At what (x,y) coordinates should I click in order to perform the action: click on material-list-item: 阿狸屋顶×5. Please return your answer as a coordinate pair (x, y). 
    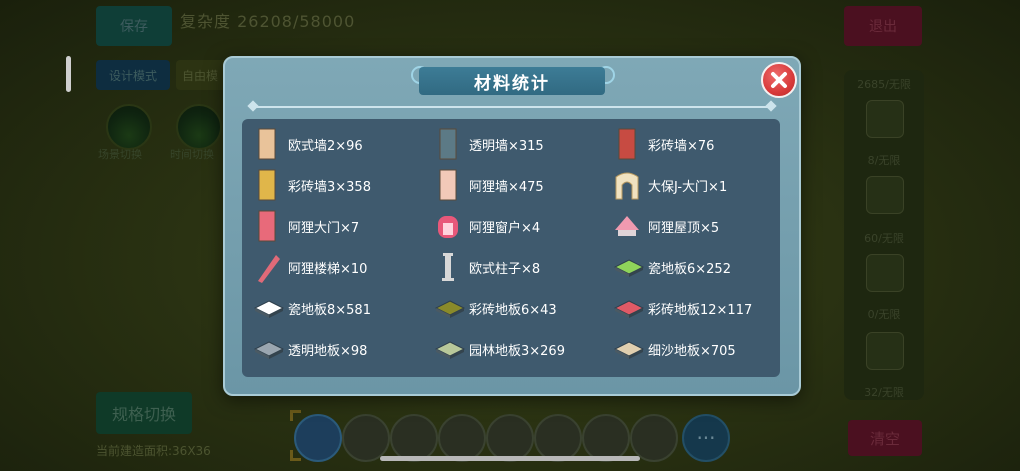
    Looking at the image, I should click on (666, 226).